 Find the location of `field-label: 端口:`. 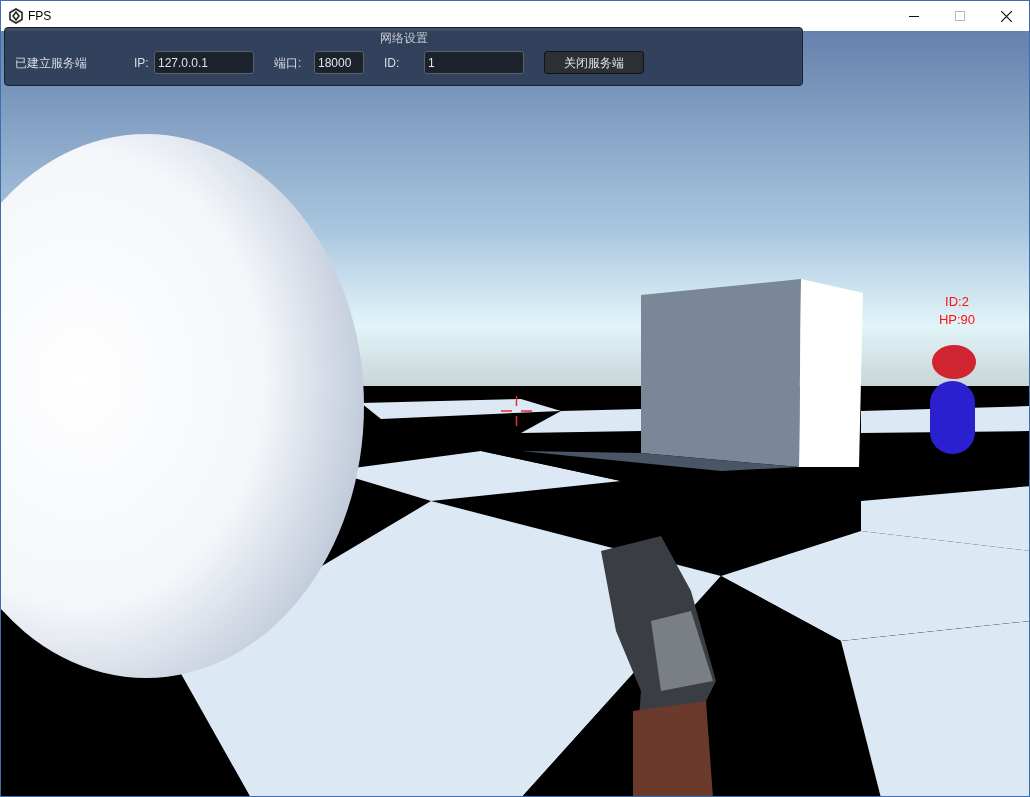

field-label: 端口: is located at coordinates (288, 63).